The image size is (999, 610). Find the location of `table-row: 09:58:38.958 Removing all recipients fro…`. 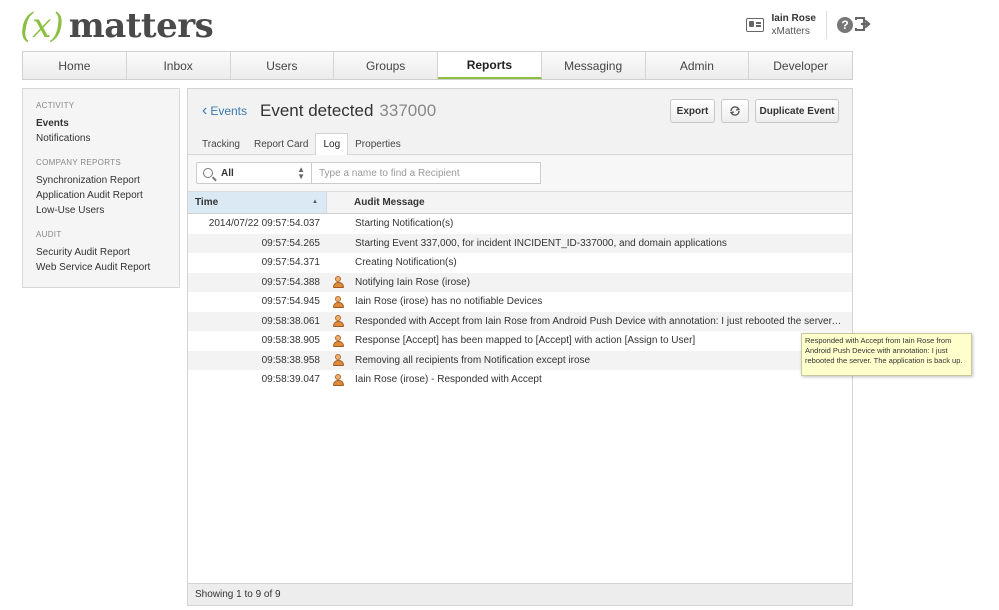

table-row: 09:58:38.958 Removing all recipients fro… is located at coordinates (520, 360).